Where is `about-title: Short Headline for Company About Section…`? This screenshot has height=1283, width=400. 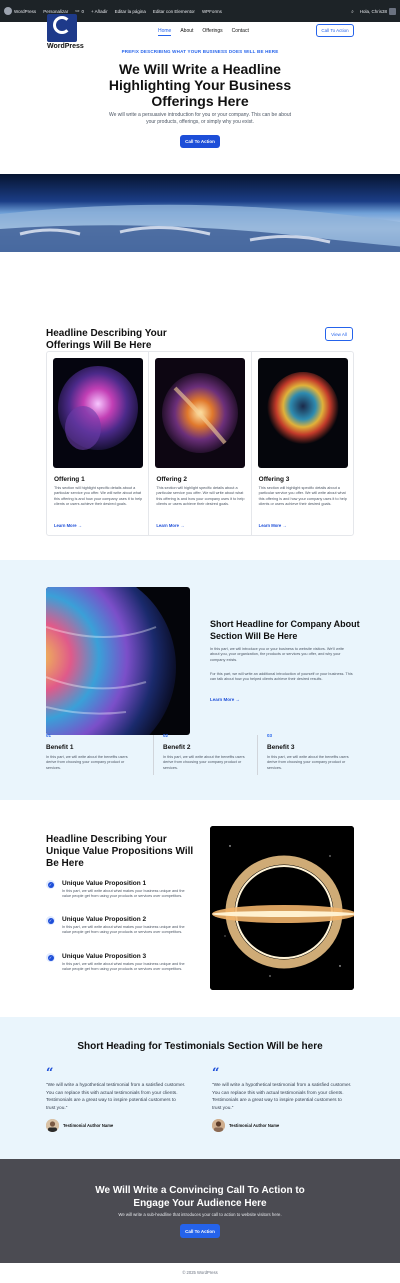
about-title: Short Headline for Company About Section… is located at coordinates (285, 630).